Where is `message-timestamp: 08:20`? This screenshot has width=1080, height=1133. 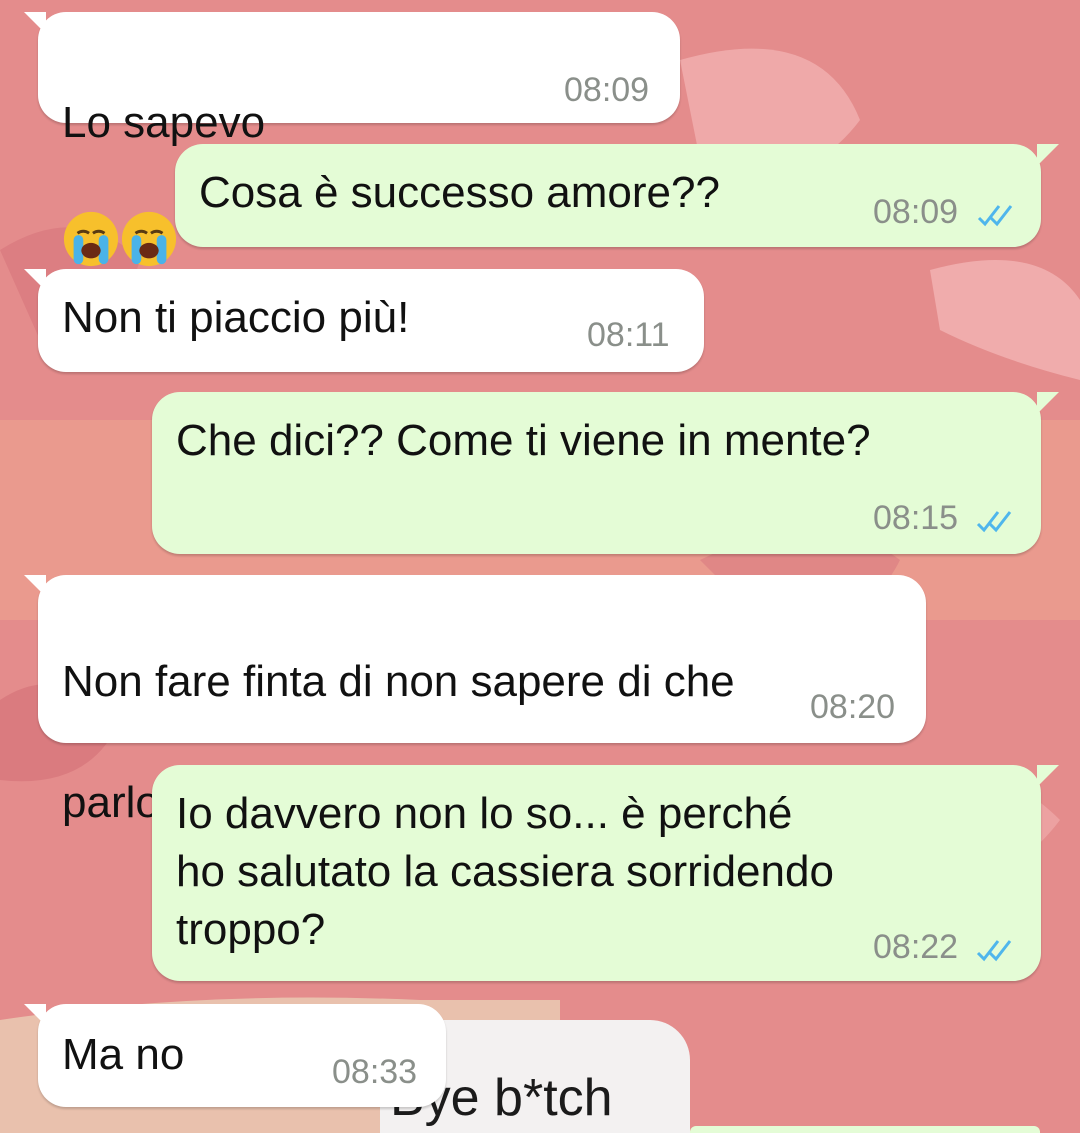 message-timestamp: 08:20 is located at coordinates (853, 707).